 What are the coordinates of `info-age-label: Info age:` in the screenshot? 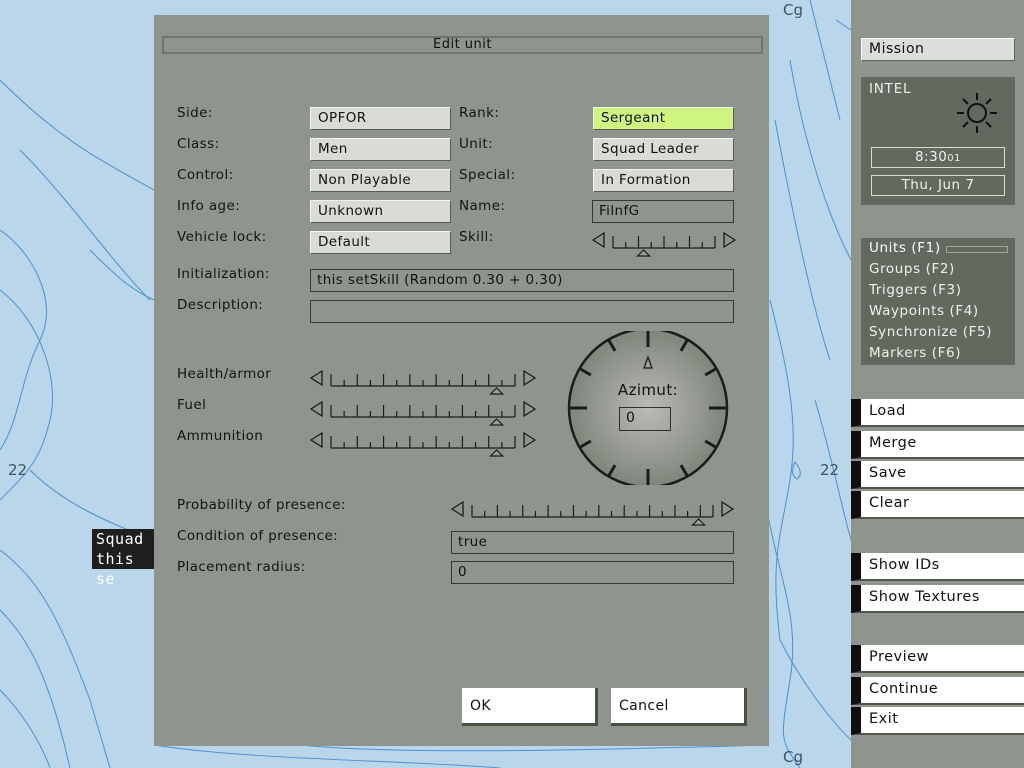 It's located at (209, 206).